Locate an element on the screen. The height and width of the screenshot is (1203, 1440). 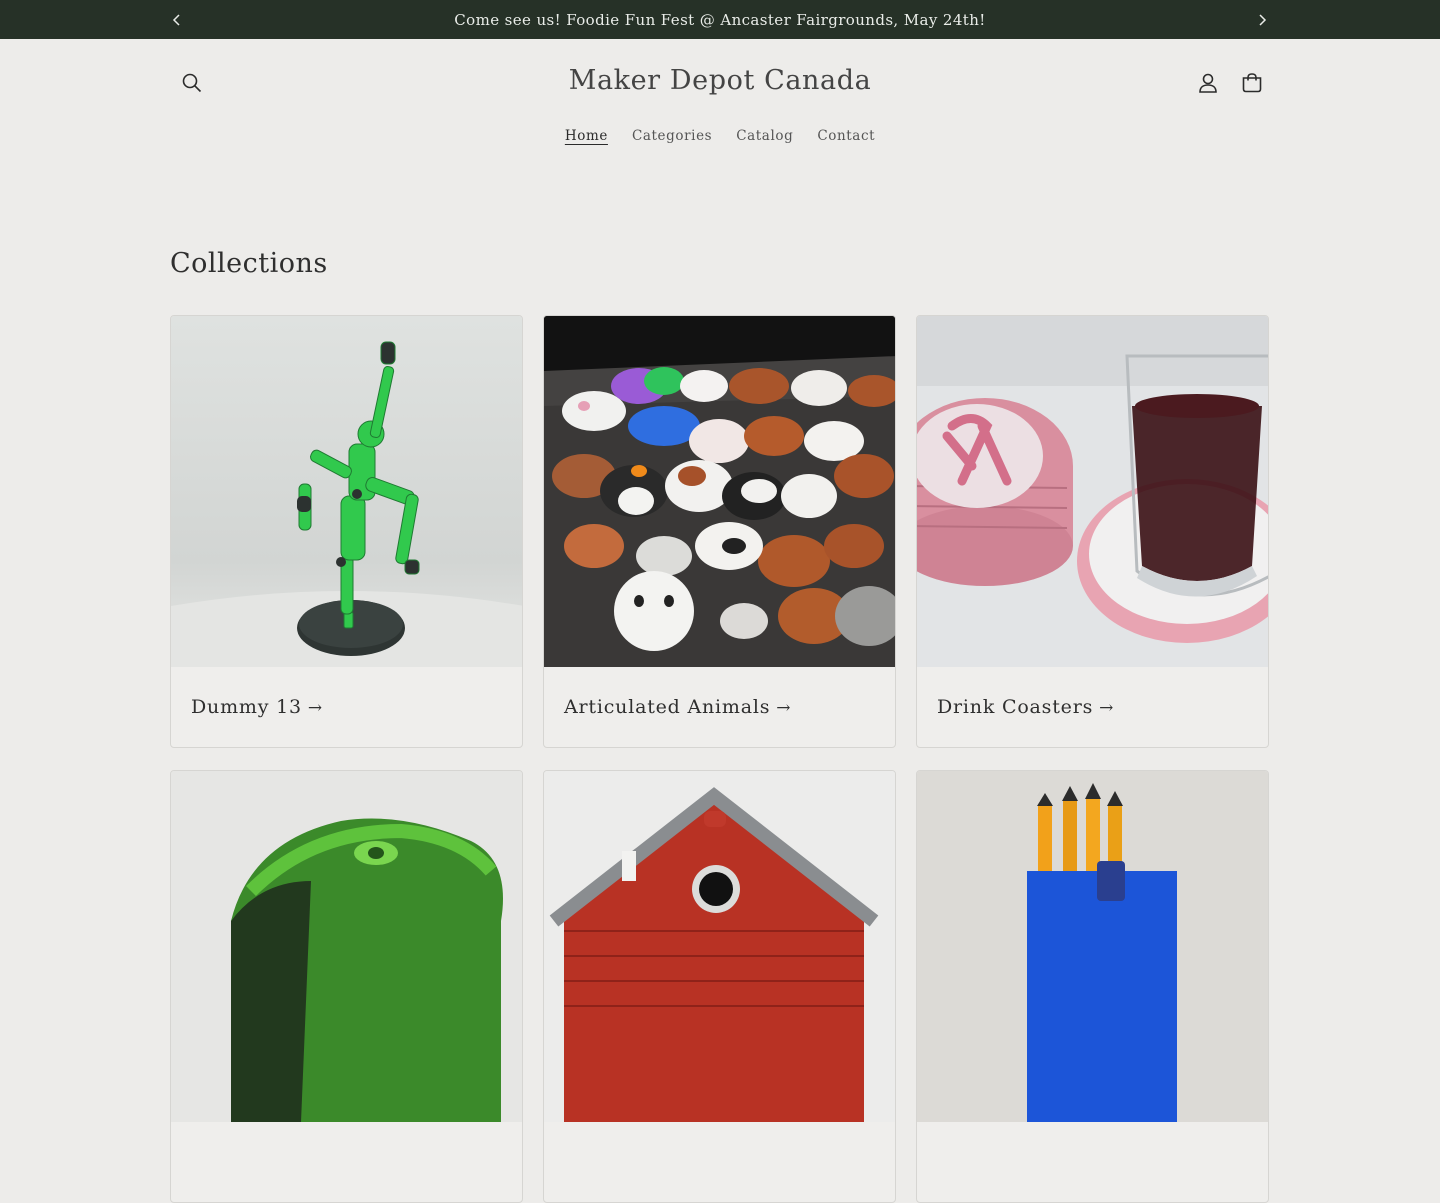
nav-catalog: Catalog is located at coordinates (764, 136).